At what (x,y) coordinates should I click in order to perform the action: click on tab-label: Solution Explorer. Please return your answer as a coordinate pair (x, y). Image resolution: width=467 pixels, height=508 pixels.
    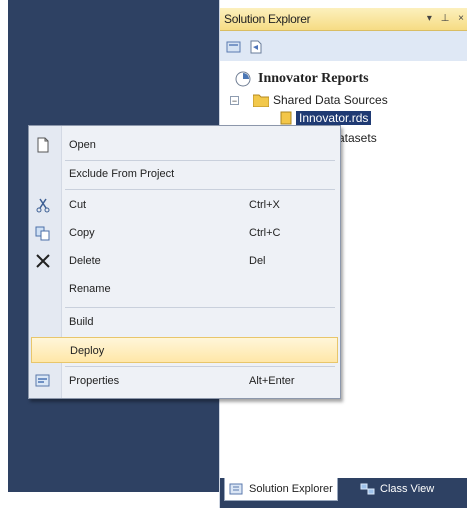
    Looking at the image, I should click on (291, 489).